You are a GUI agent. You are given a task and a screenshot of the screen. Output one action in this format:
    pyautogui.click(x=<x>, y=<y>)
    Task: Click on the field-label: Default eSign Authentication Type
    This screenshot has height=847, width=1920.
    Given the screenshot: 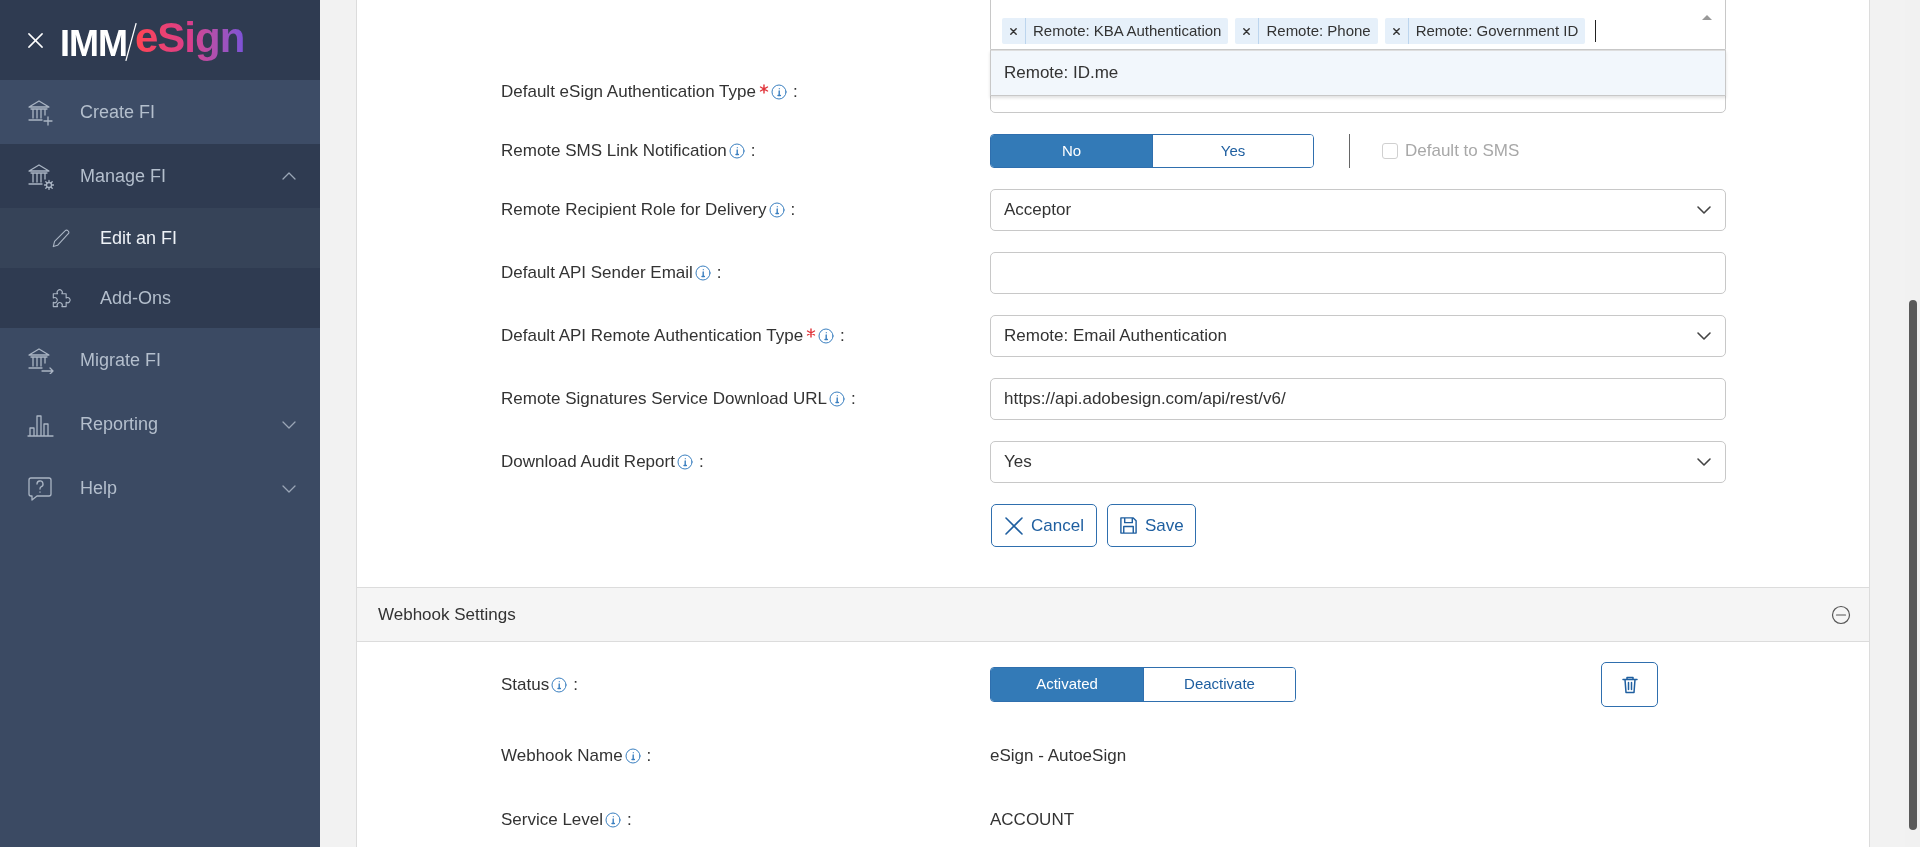 What is the action you would take?
    pyautogui.click(x=628, y=92)
    